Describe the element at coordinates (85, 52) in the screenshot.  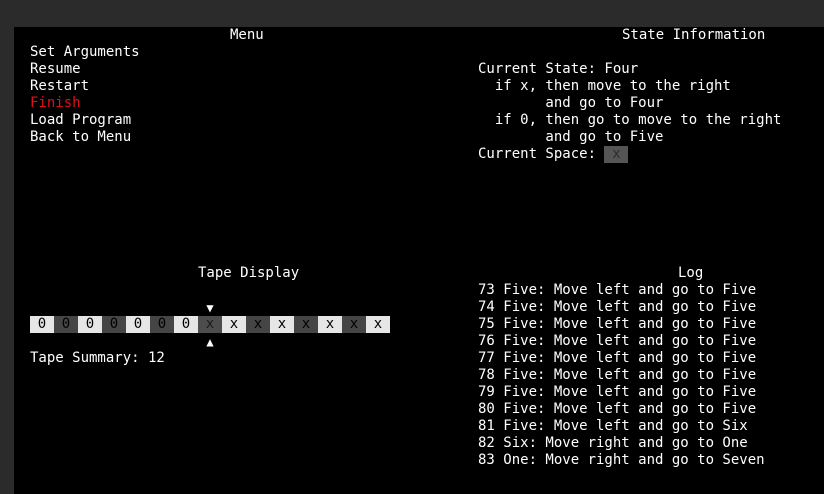
I see `menu-item-set-arguments: Set Arguments` at that location.